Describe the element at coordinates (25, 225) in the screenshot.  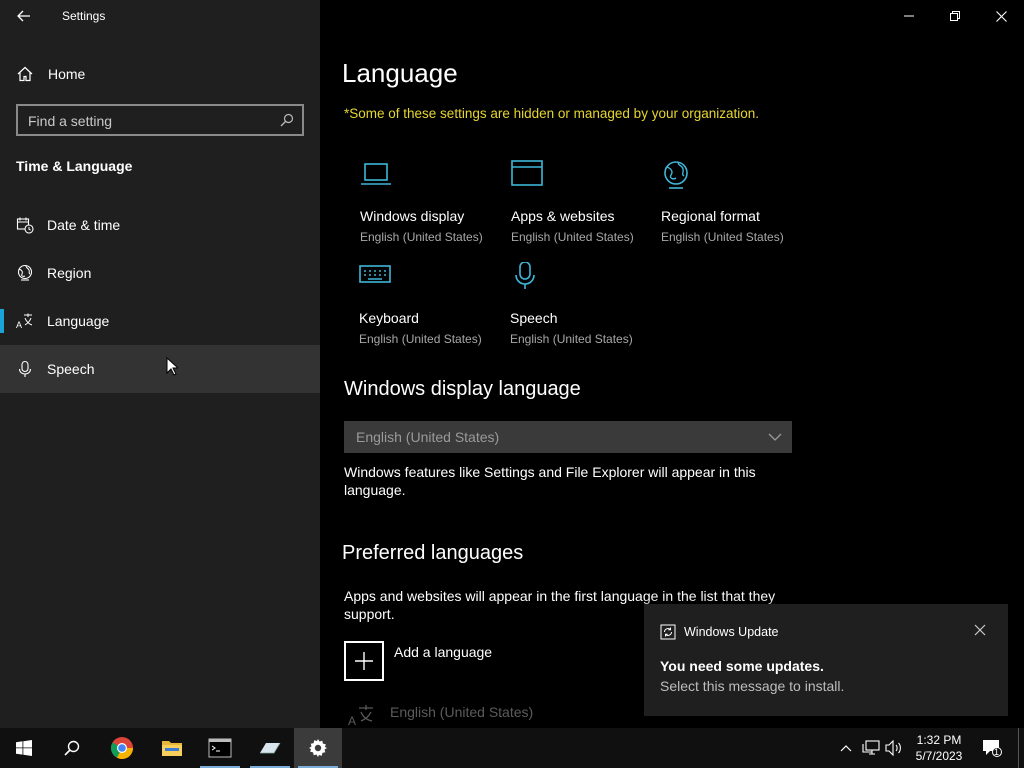
I see `date-time-icon` at that location.